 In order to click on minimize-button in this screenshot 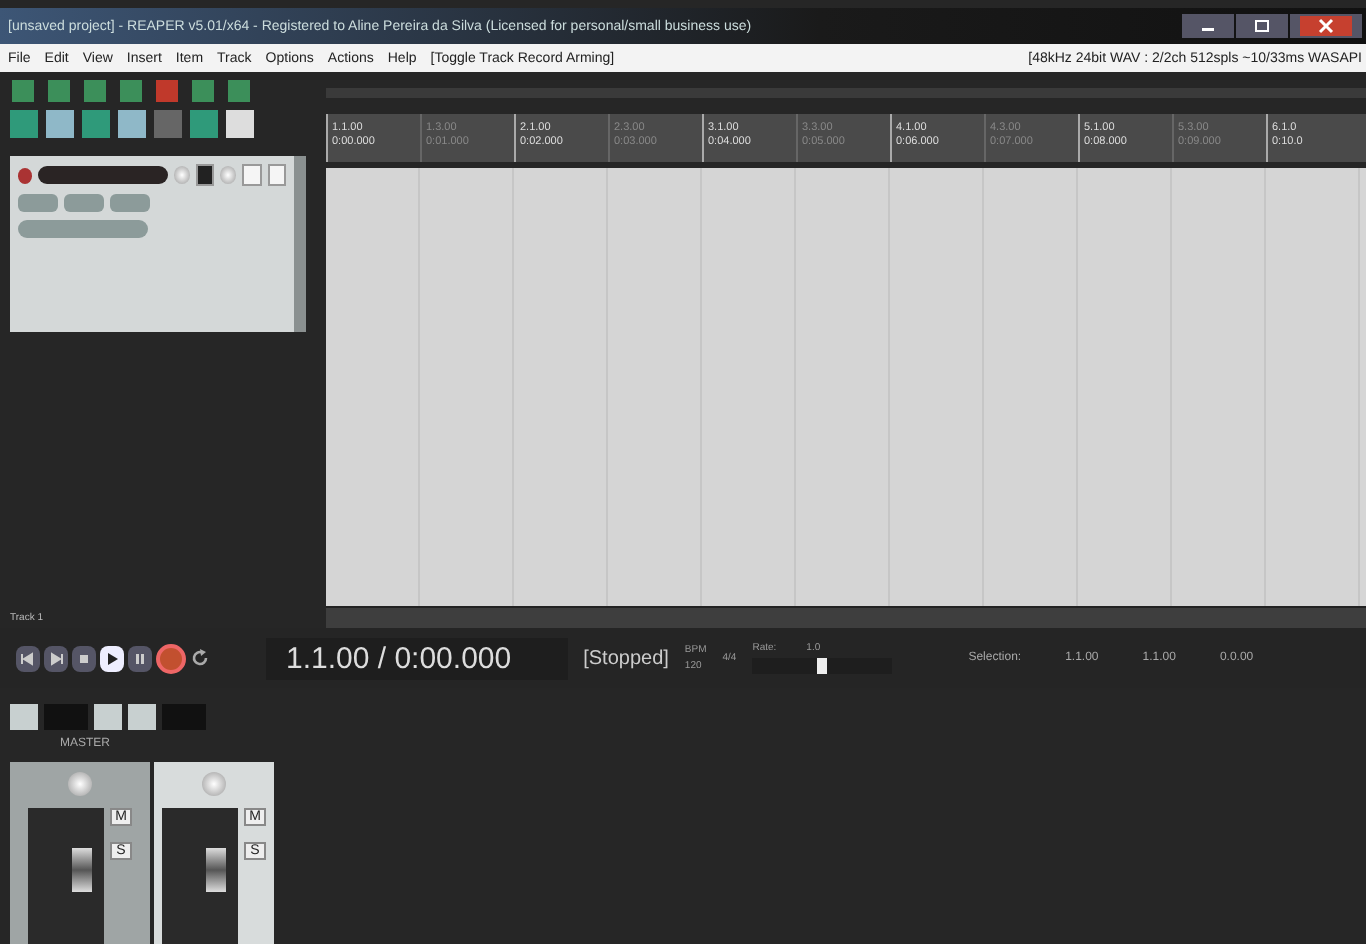, I will do `click(1208, 26)`.